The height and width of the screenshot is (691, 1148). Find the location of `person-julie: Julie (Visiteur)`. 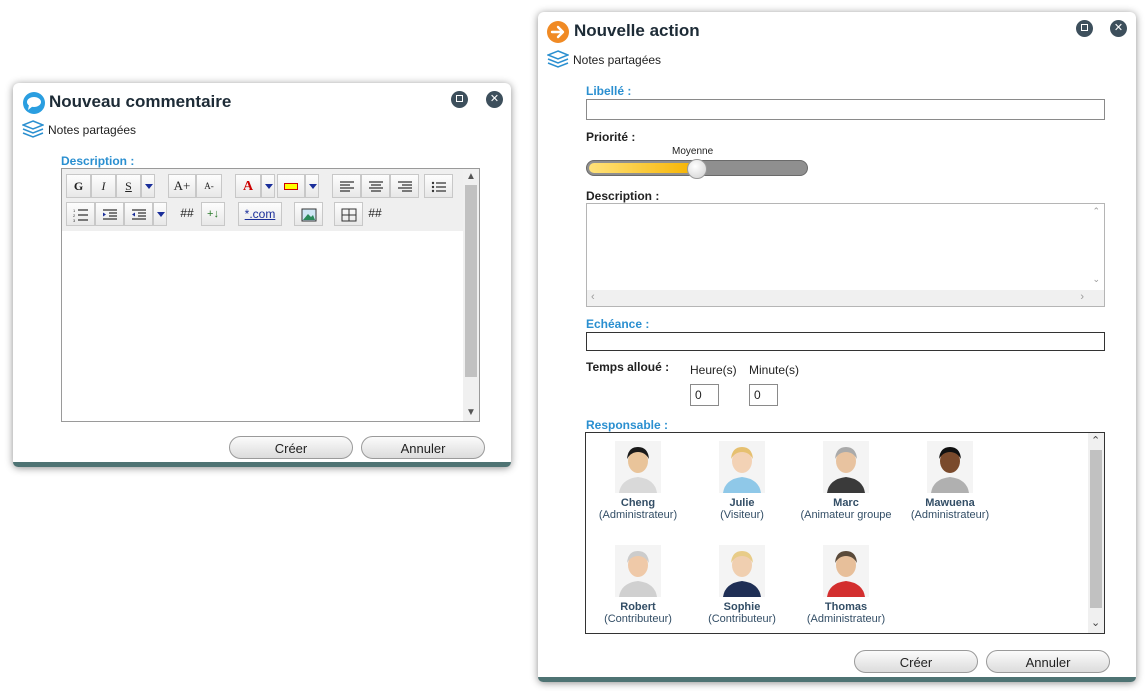

person-julie: Julie (Visiteur) is located at coordinates (742, 481).